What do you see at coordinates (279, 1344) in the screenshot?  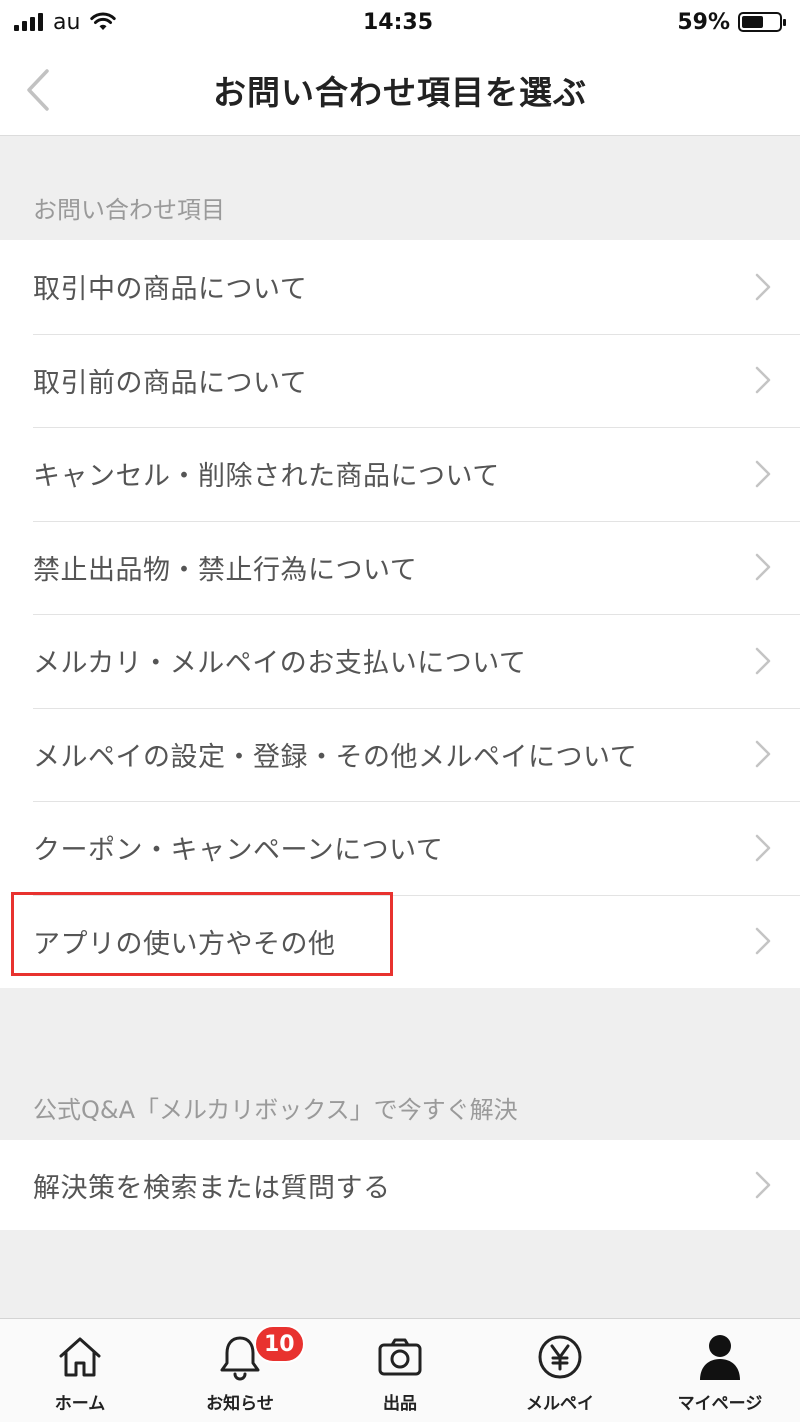 I see `notification-badge: 10` at bounding box center [279, 1344].